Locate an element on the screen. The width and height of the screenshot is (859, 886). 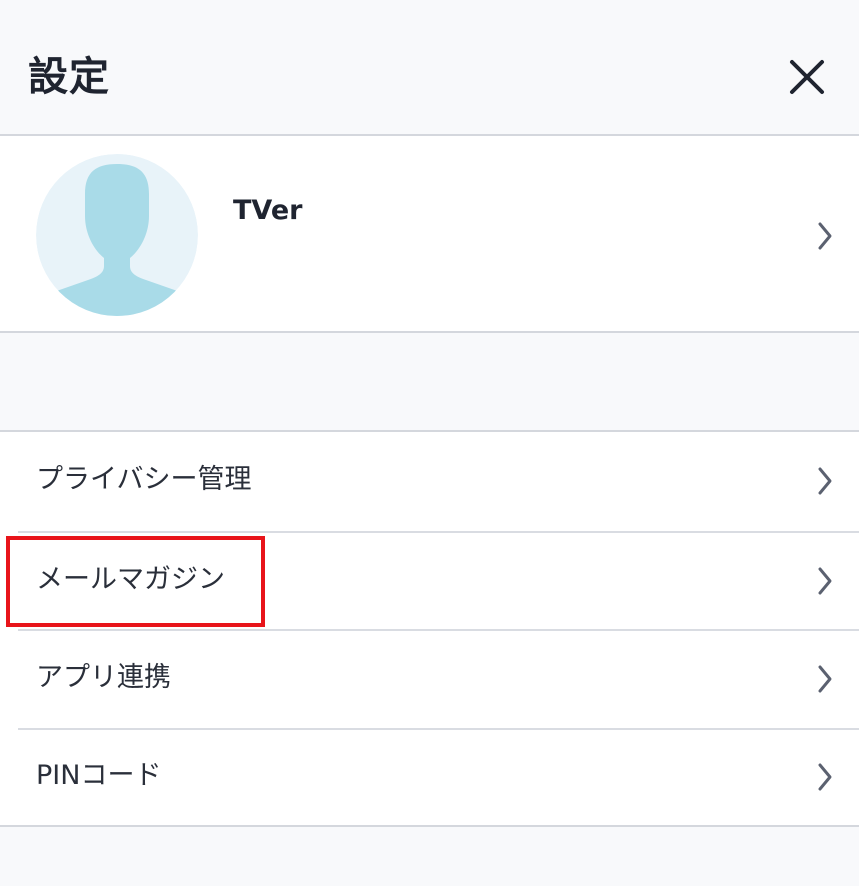
profile-name: TVer is located at coordinates (268, 210).